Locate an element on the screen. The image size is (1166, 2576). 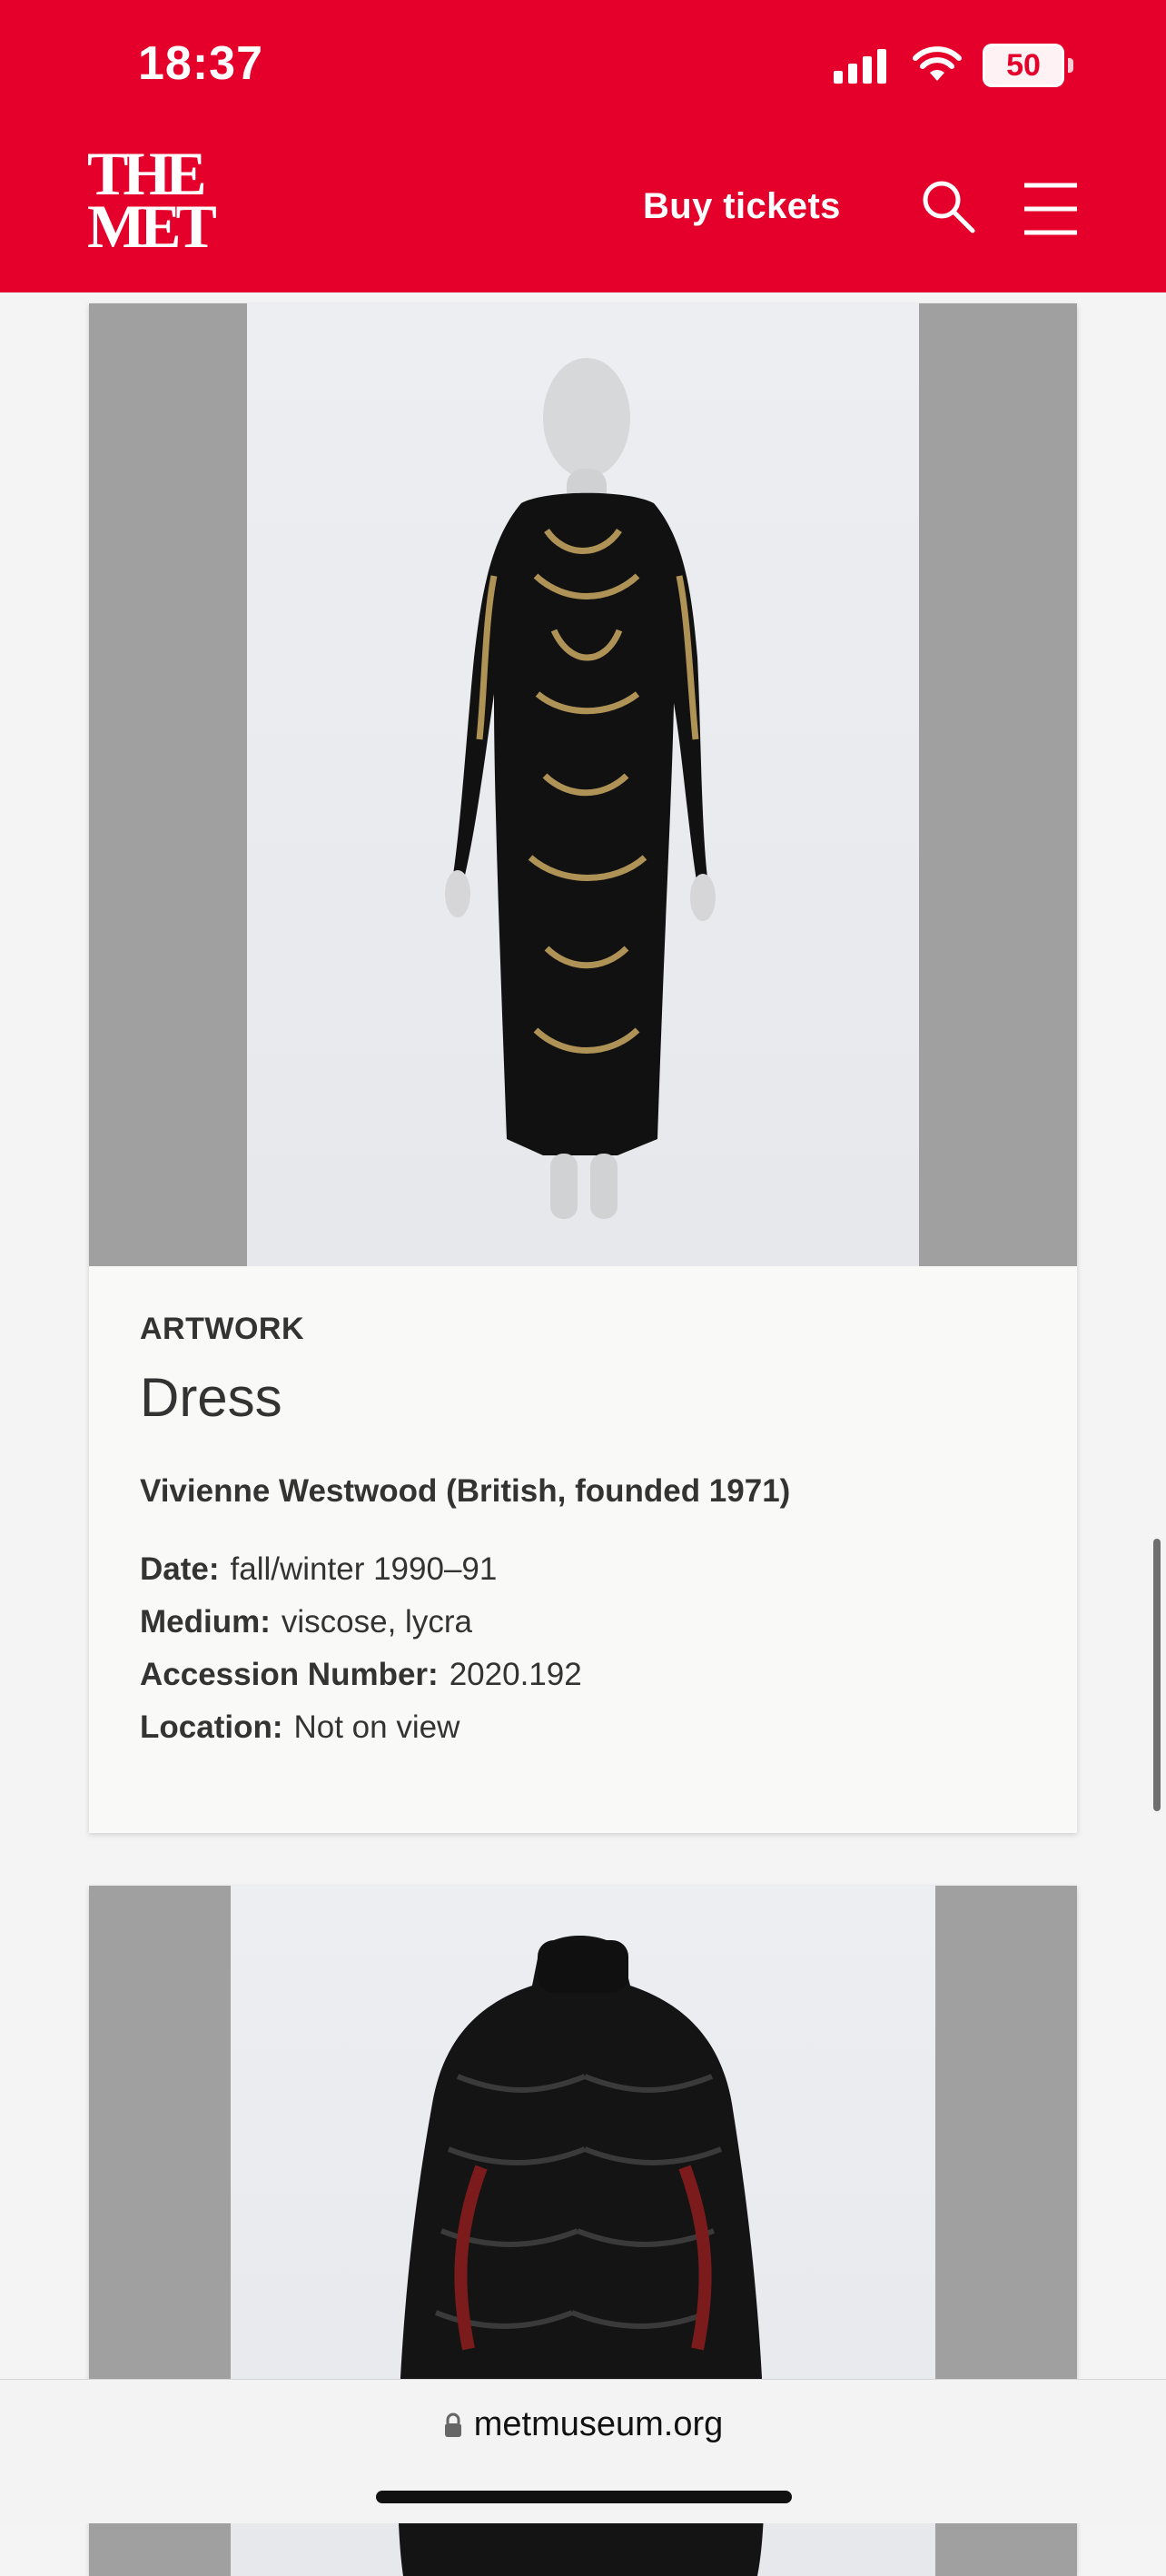
battery-level: 50 is located at coordinates (1024, 65).